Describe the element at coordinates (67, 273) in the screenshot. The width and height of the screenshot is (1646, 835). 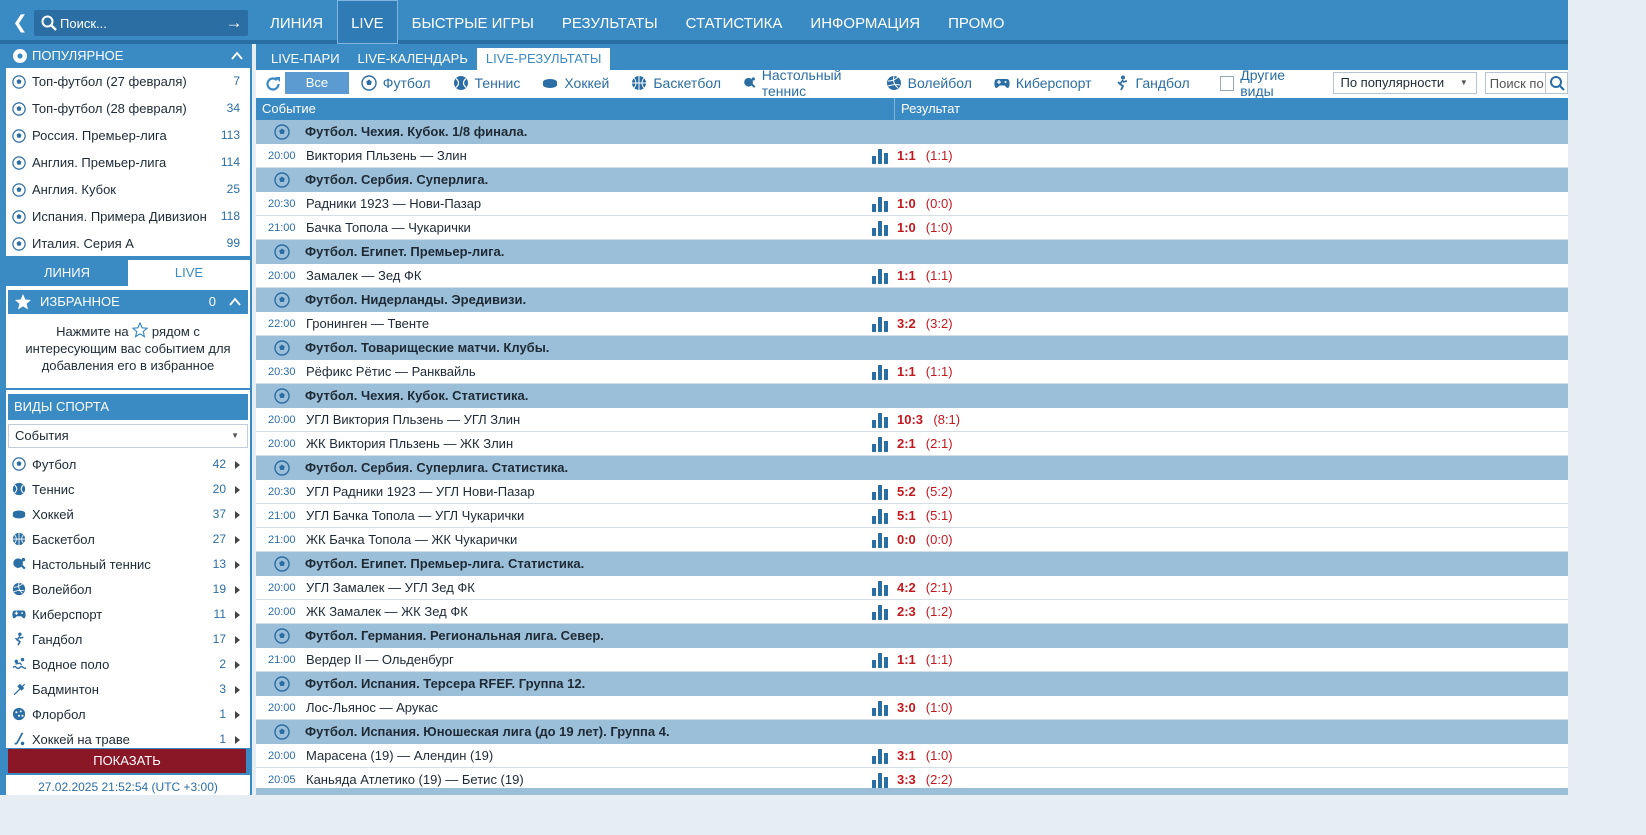
I see `tab-line: ЛИНИЯ` at that location.